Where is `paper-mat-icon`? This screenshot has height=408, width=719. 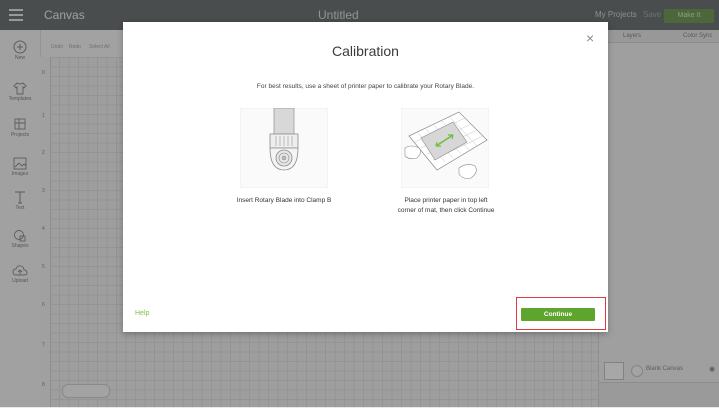
paper-mat-icon is located at coordinates (445, 148).